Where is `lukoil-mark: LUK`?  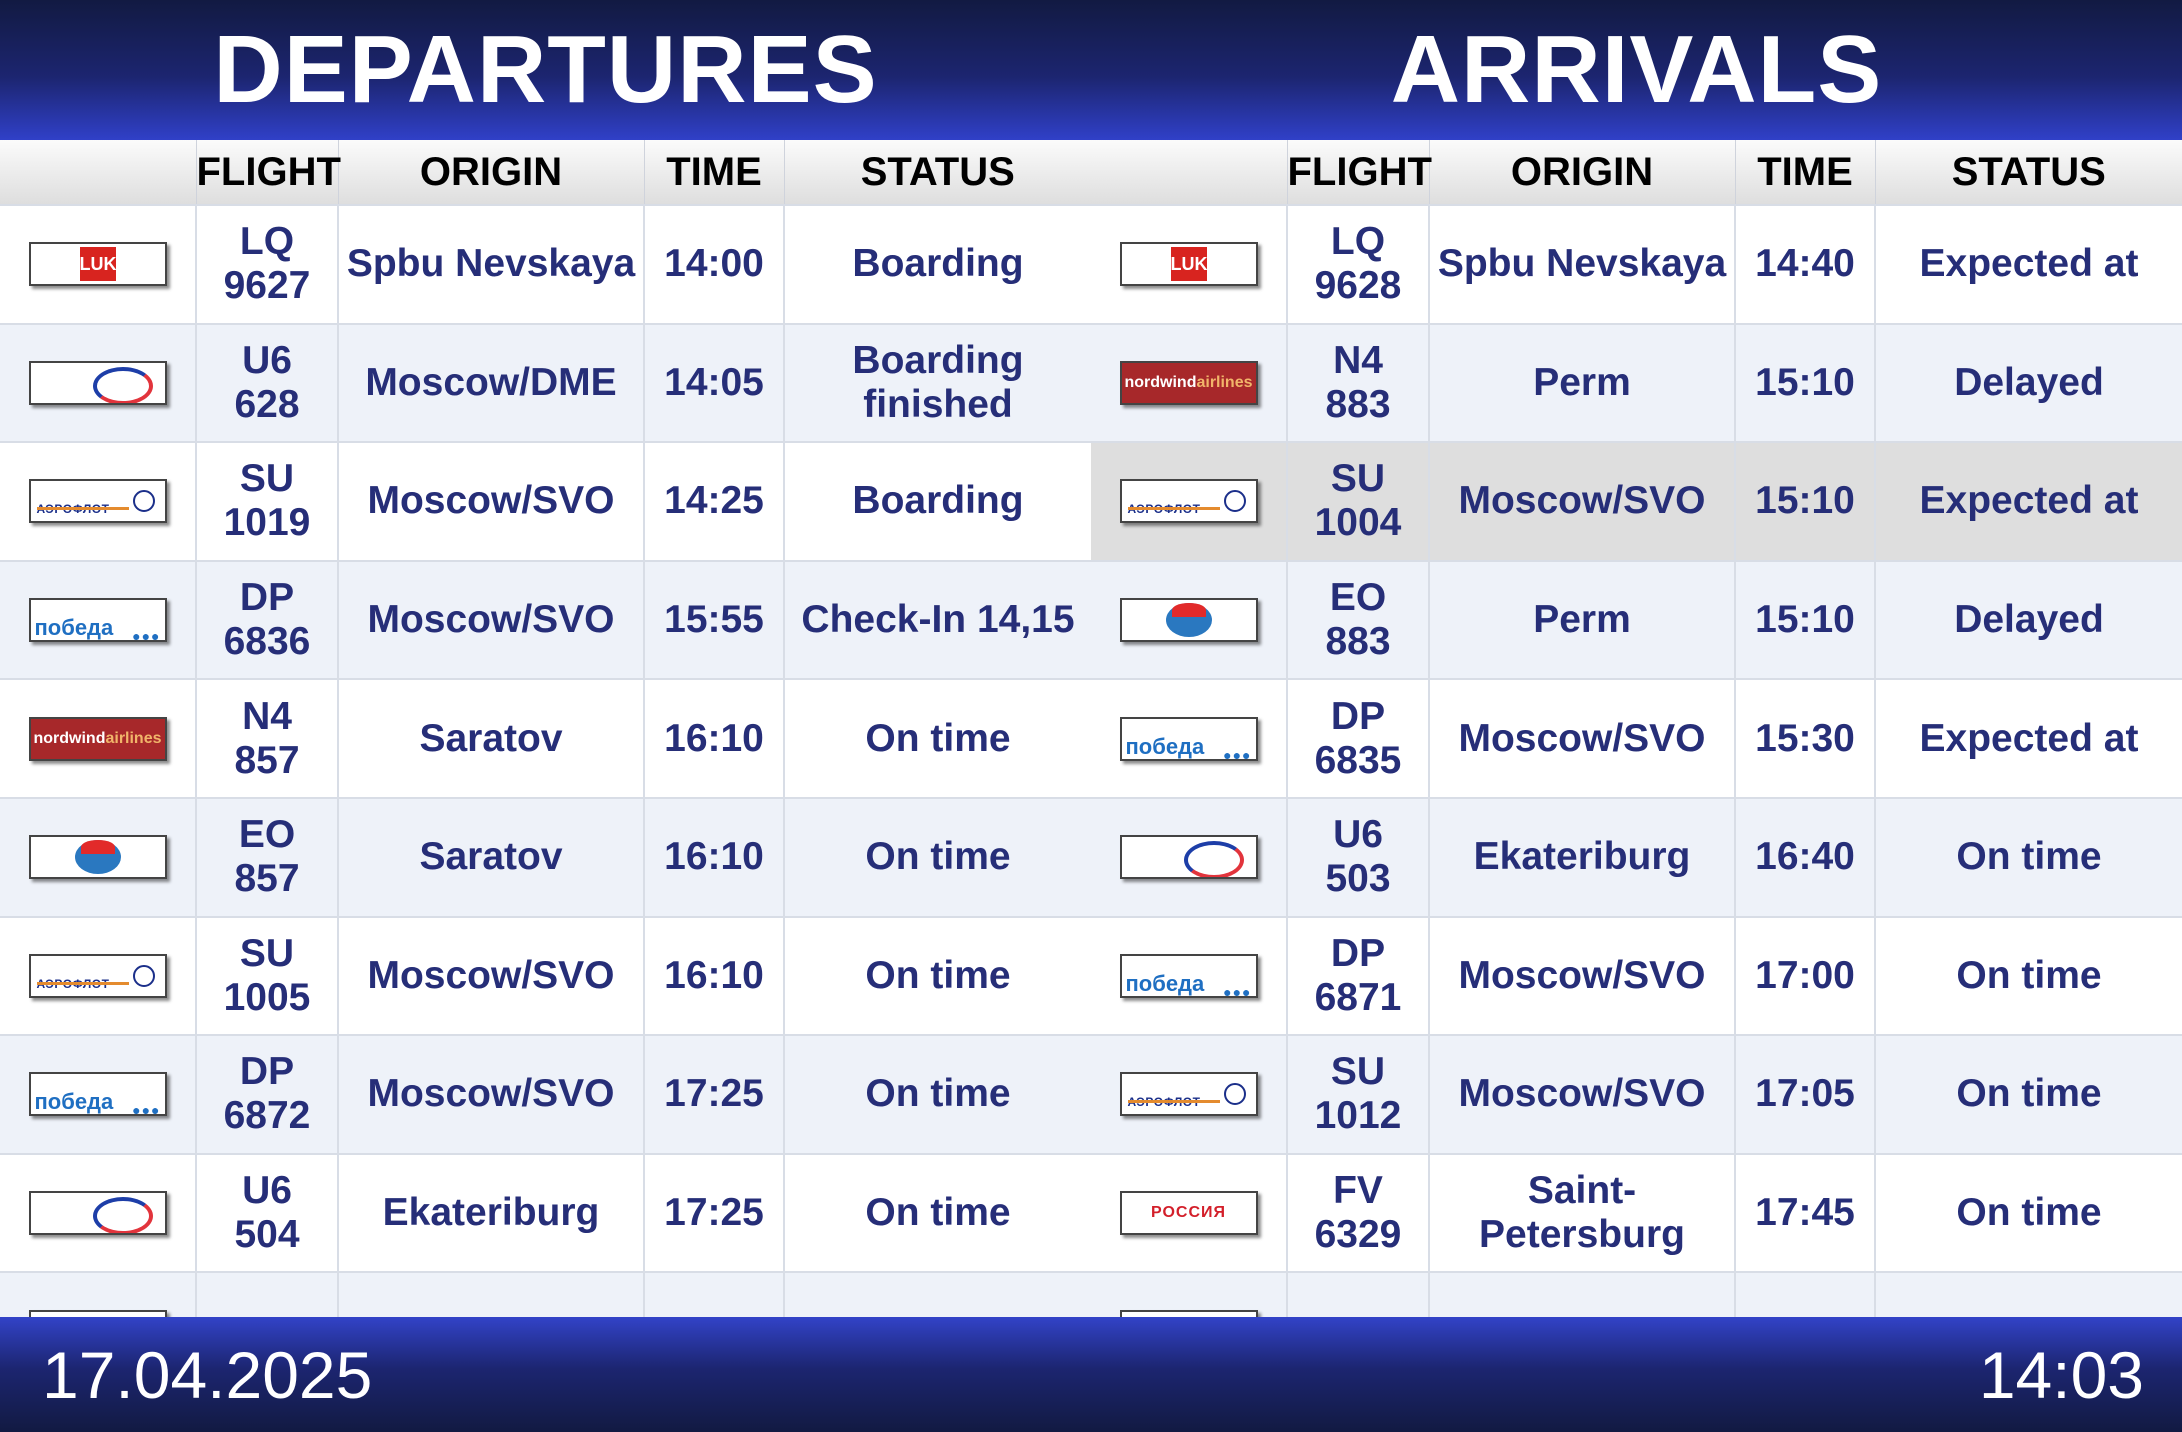
lukoil-mark: LUK is located at coordinates (1189, 264).